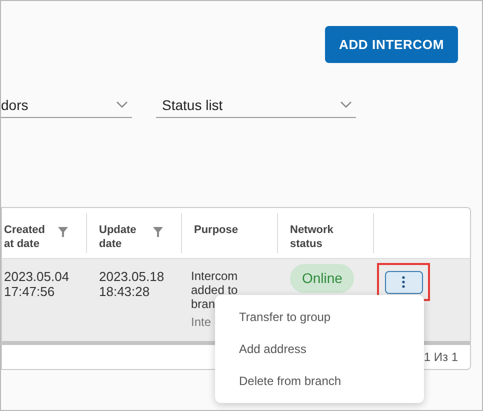 This screenshot has height=411, width=483. What do you see at coordinates (132, 284) in the screenshot?
I see `table-cell-text: 2023.05.18 18:43:28` at bounding box center [132, 284].